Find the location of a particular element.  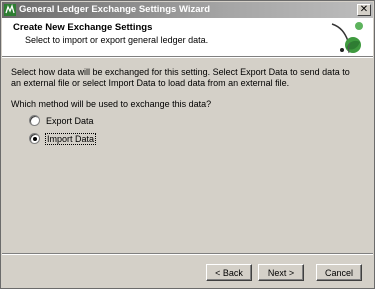

import-data-radio is located at coordinates (34, 138).